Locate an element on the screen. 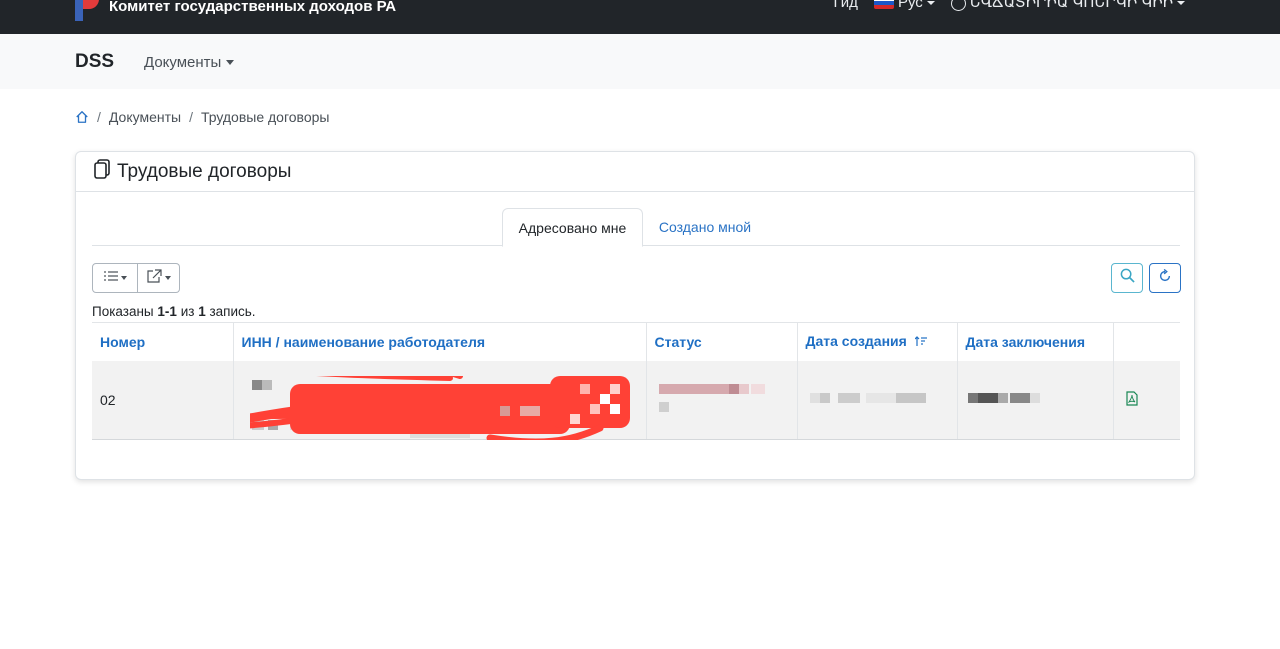 This screenshot has height=649, width=1280. blurred-created-value is located at coordinates (867, 398).